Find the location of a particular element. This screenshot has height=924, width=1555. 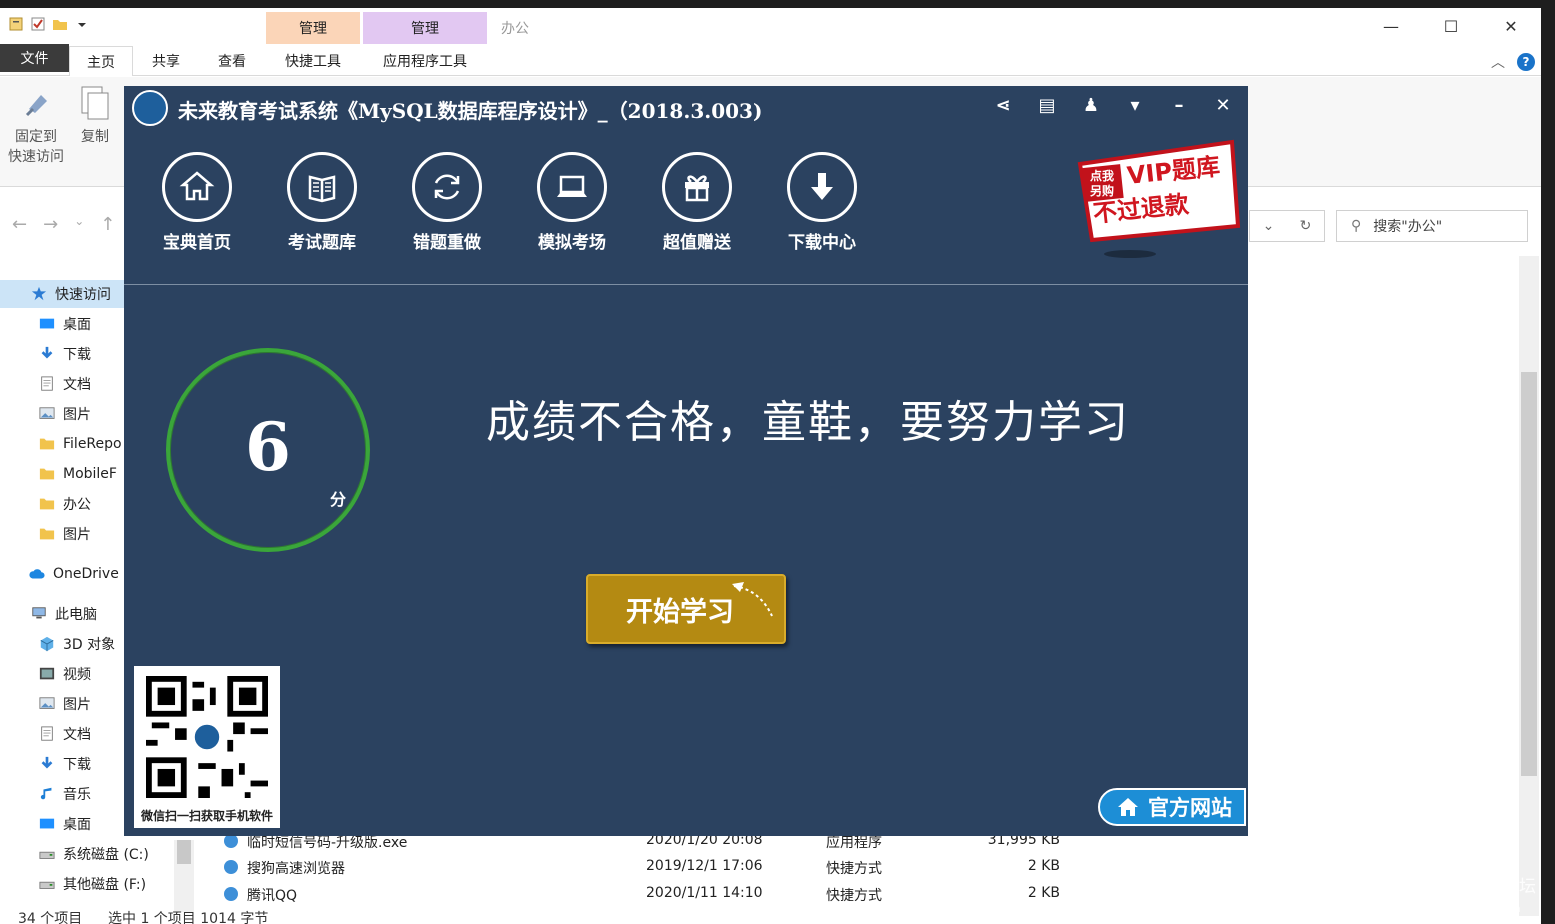

skin-icon: ♟ is located at coordinates (1091, 105).